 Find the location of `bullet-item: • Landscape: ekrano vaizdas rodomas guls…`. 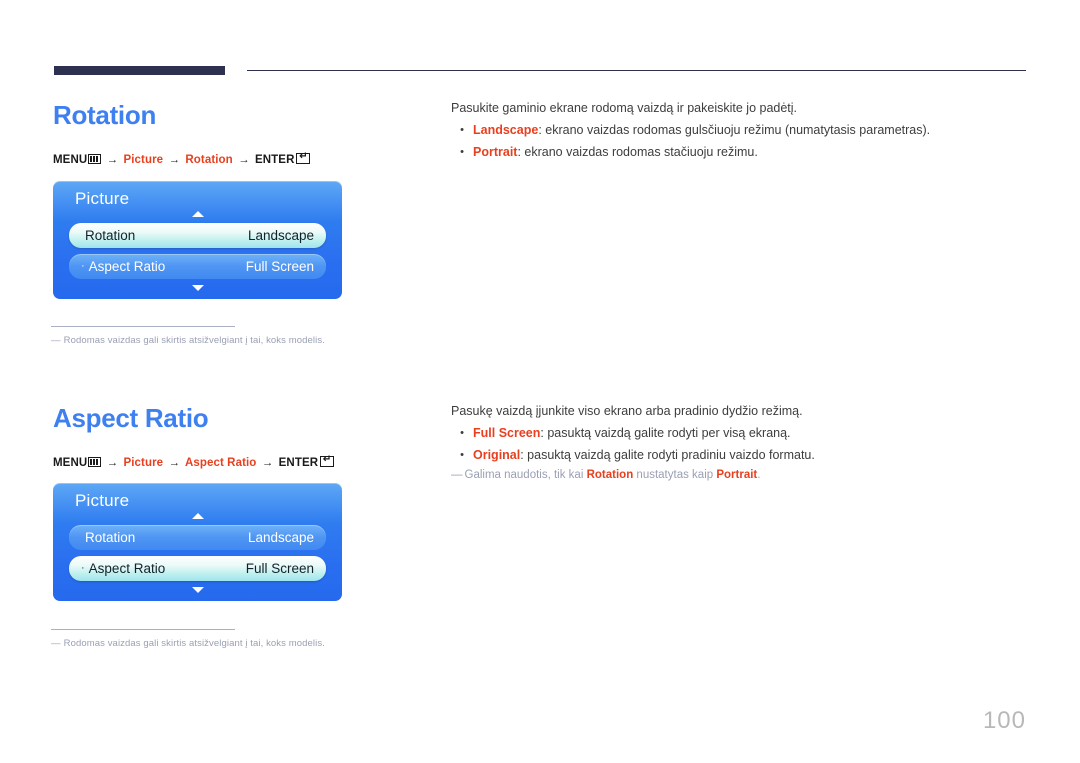

bullet-item: • Landscape: ekrano vaizdas rodomas guls… is located at coordinates (741, 130).